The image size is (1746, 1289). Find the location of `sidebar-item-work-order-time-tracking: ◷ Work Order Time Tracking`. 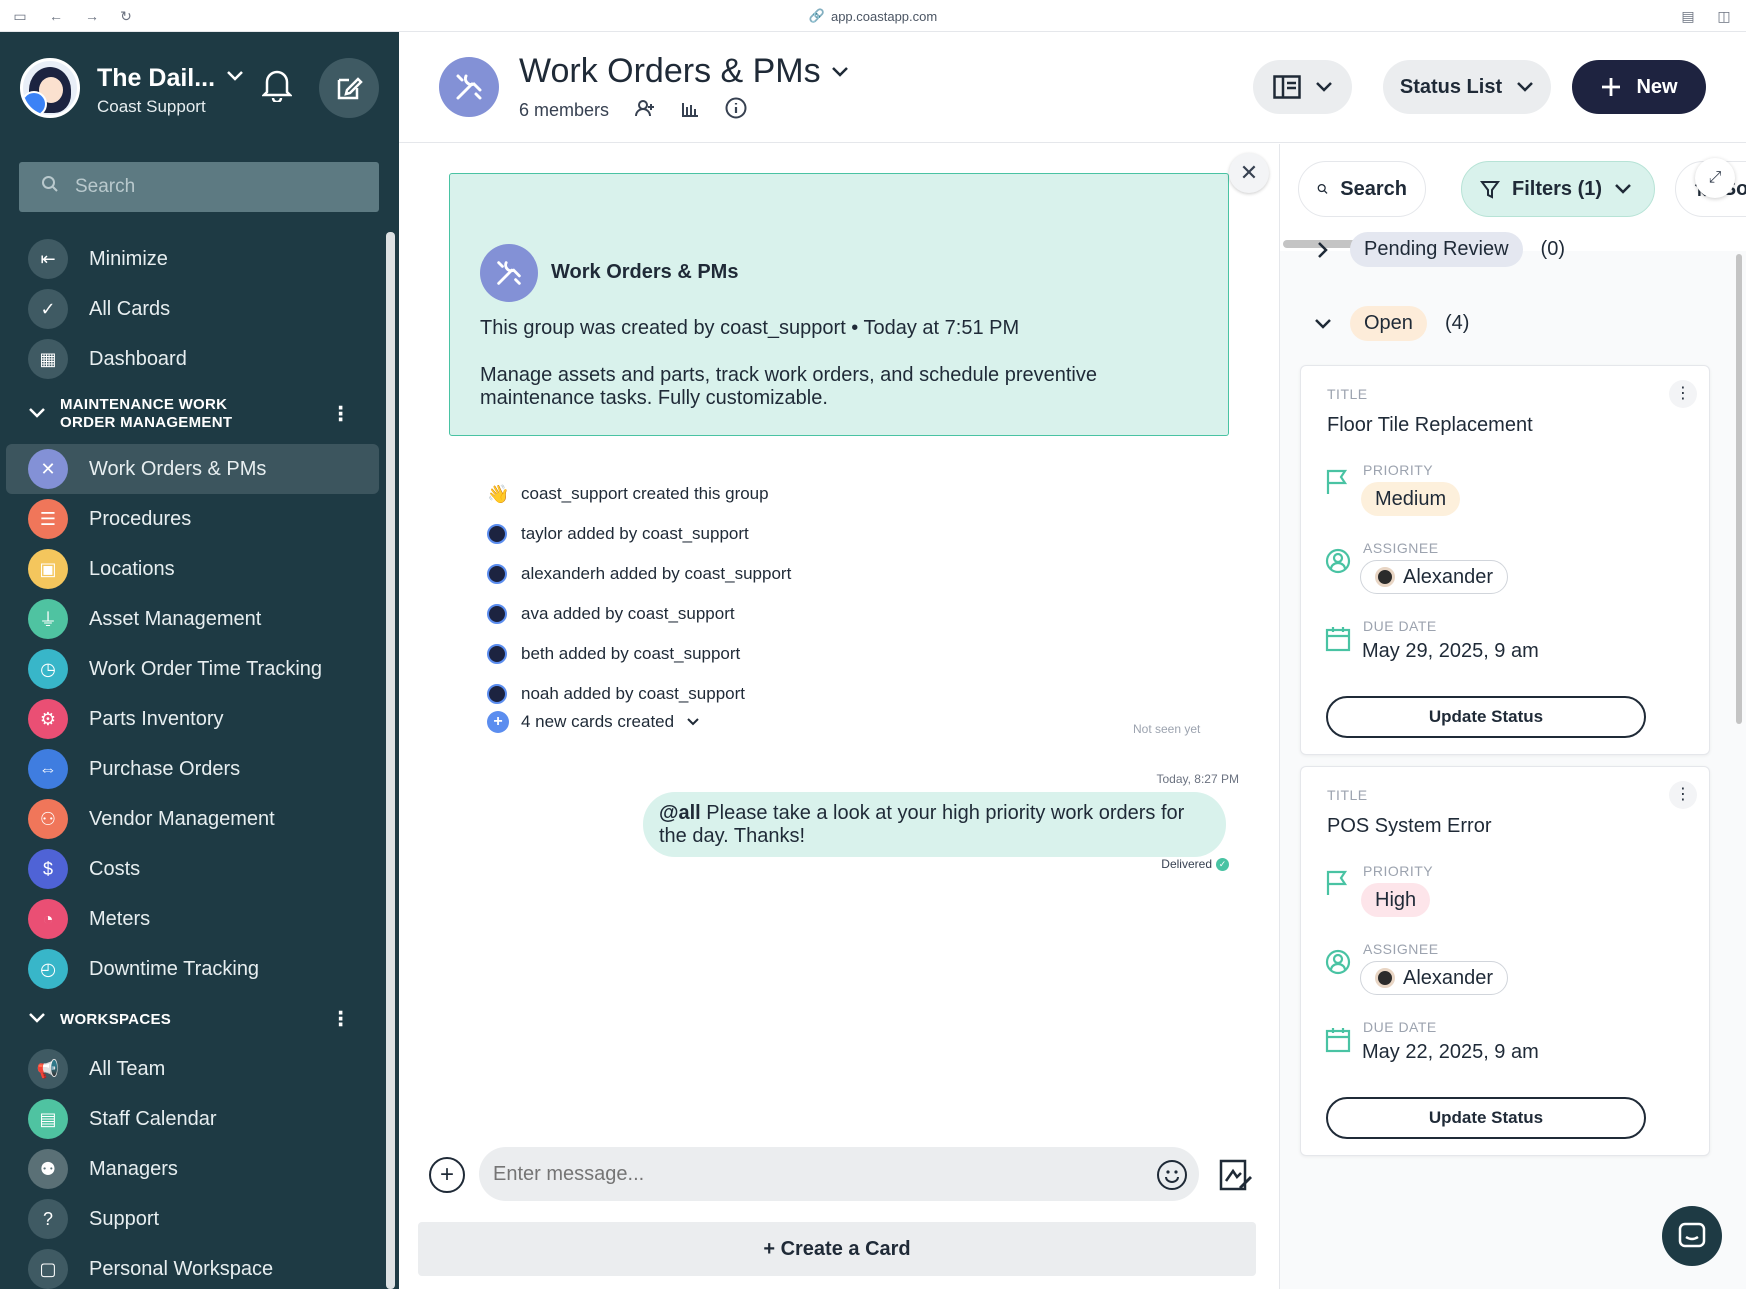

sidebar-item-work-order-time-tracking: ◷ Work Order Time Tracking is located at coordinates (192, 669).